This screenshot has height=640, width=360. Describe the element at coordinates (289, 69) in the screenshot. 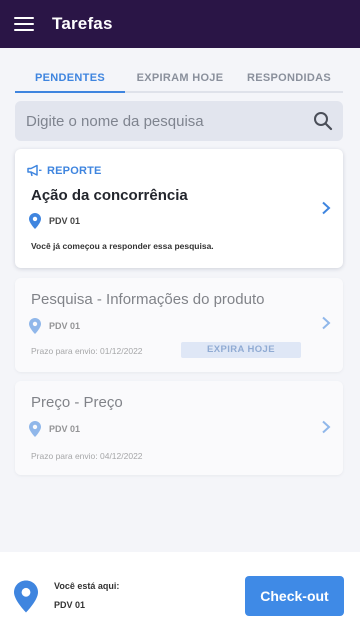

I see `tab-respondidas: RESPONDIDAS` at that location.